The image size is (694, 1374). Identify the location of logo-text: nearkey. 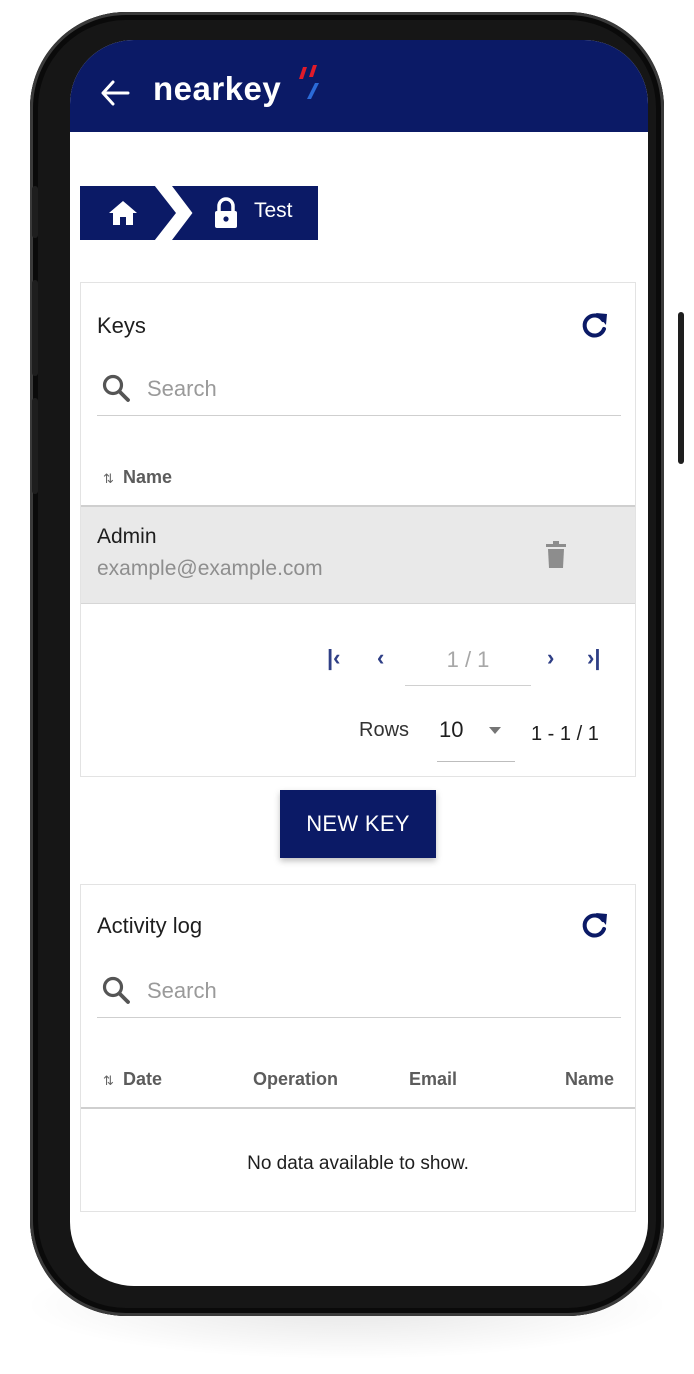
(217, 88).